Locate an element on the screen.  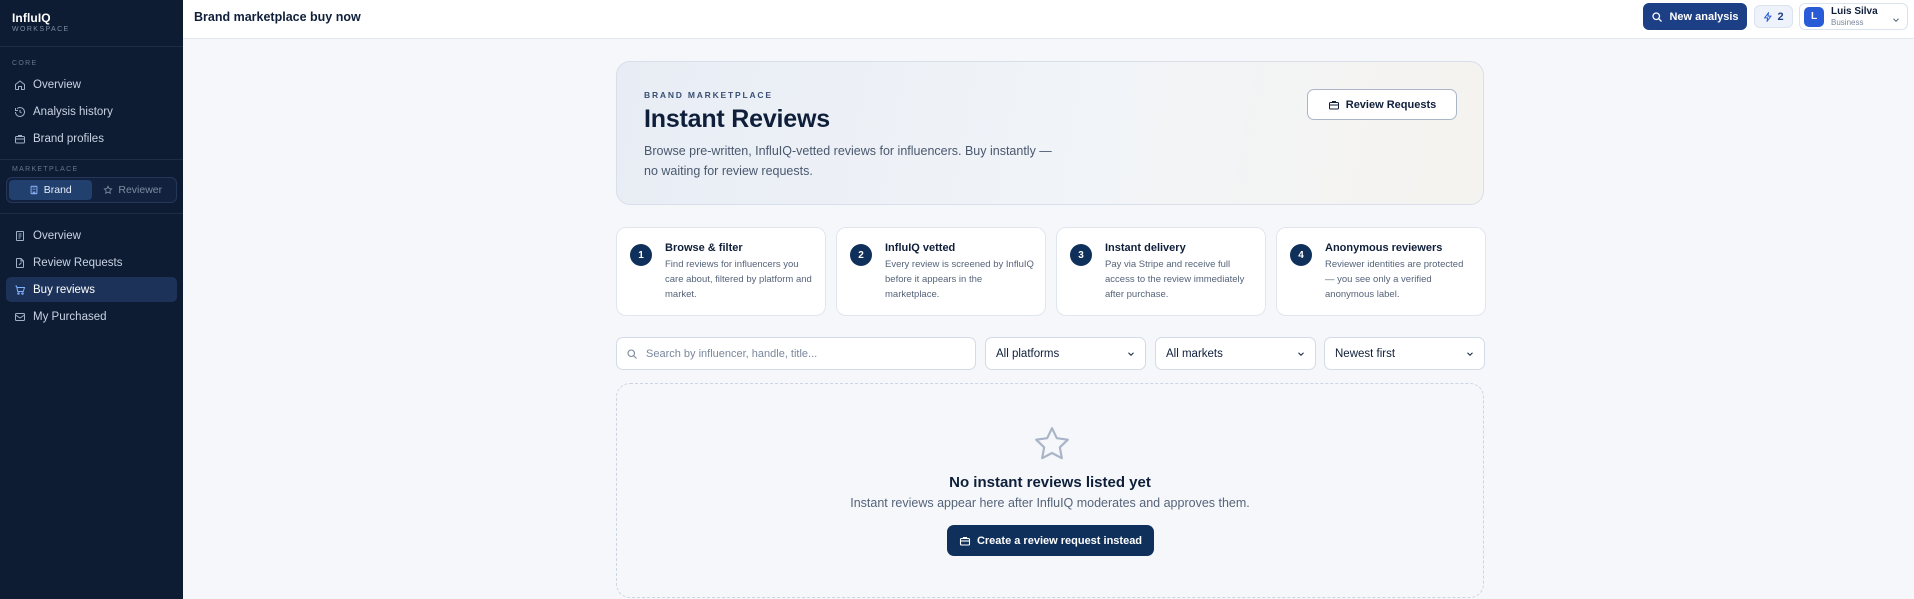
history-icon is located at coordinates (20, 112).